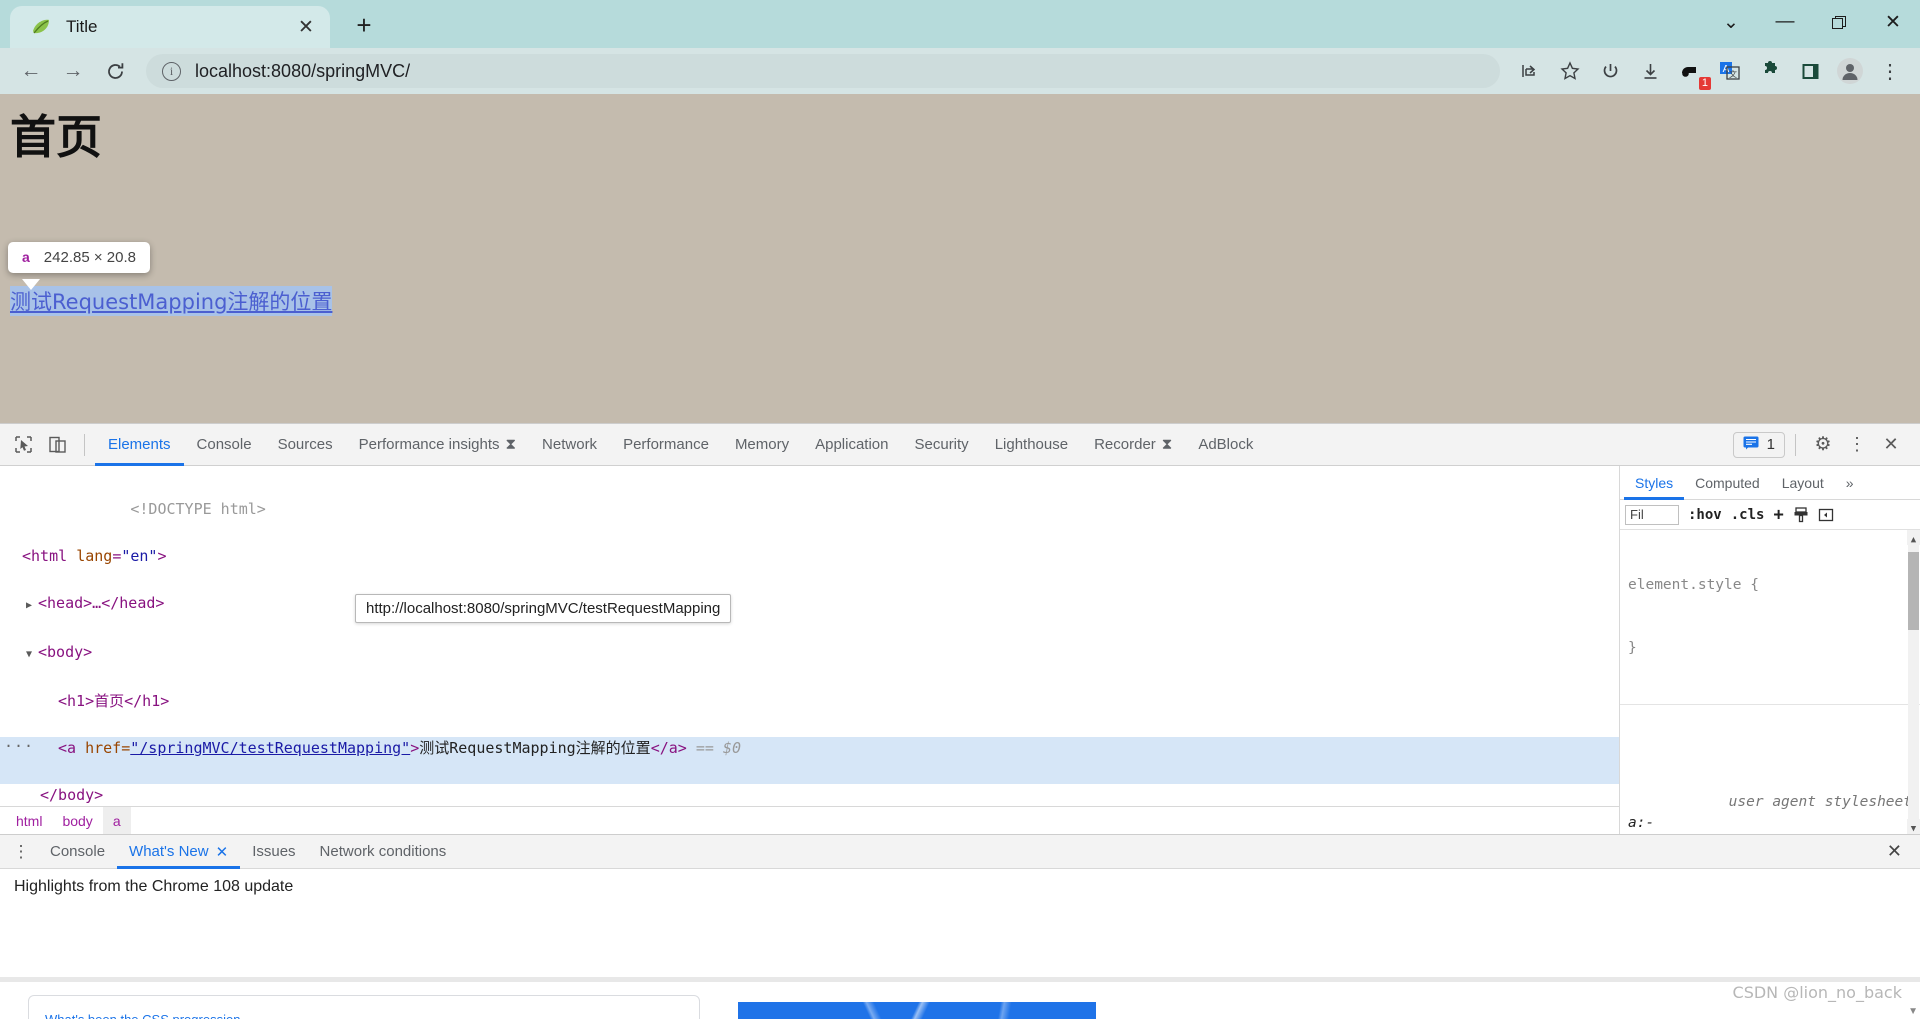 This screenshot has height=1019, width=1920. What do you see at coordinates (809, 509) in the screenshot?
I see `dom-node-doctype: <!DOCTYPE html>` at bounding box center [809, 509].